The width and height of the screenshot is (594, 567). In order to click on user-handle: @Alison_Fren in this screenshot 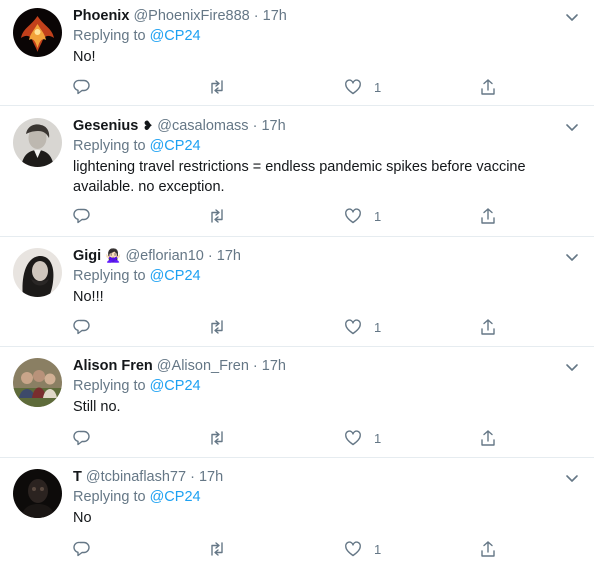, I will do `click(203, 366)`.